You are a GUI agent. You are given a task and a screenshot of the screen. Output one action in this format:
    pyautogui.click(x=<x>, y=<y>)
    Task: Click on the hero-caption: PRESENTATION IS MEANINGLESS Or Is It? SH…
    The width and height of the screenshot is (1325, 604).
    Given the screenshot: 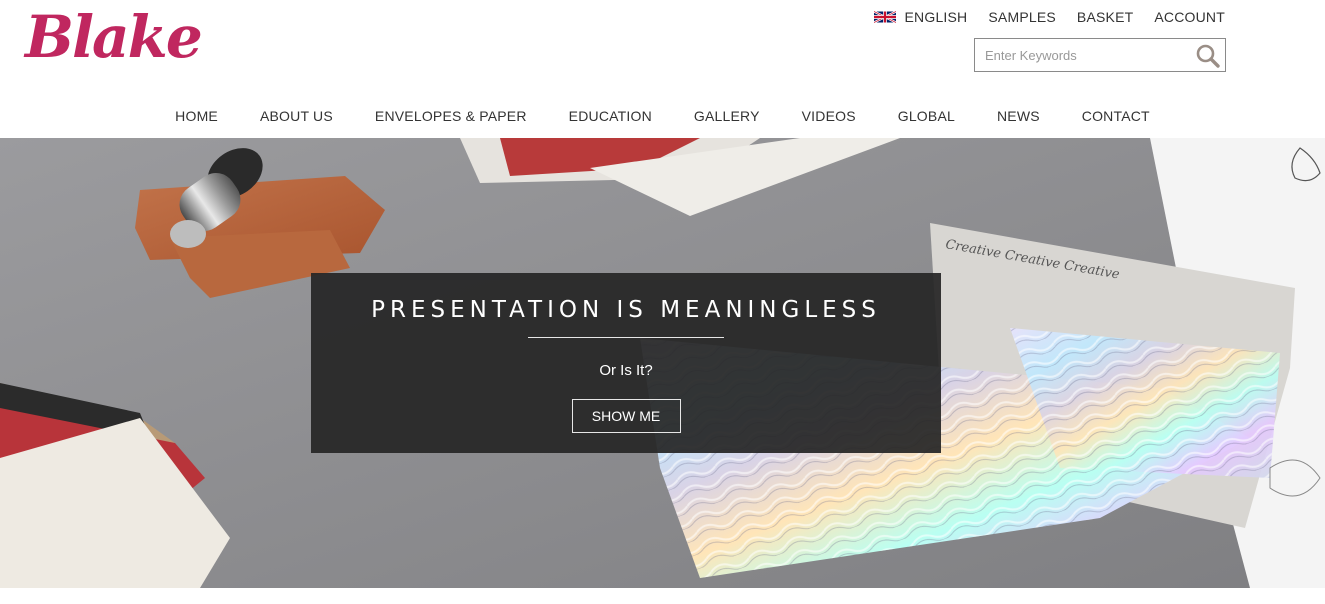 What is the action you would take?
    pyautogui.click(x=626, y=363)
    